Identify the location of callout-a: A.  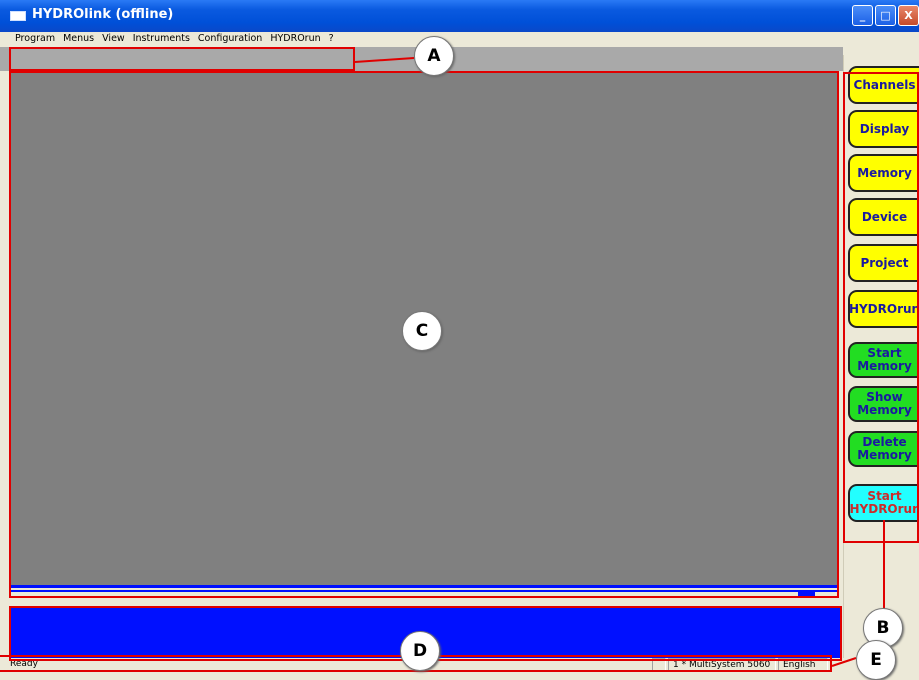
(434, 56).